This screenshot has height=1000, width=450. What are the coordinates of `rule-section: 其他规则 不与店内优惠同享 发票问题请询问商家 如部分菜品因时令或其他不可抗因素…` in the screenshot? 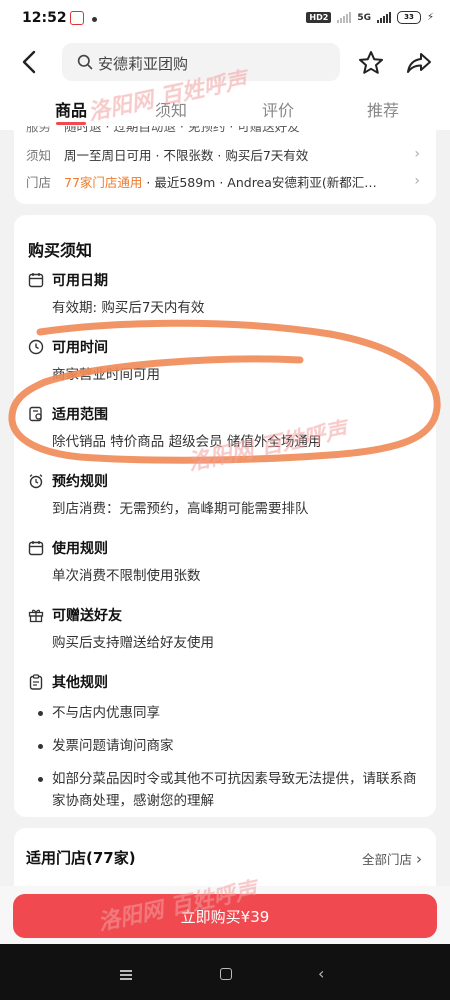 It's located at (228, 747).